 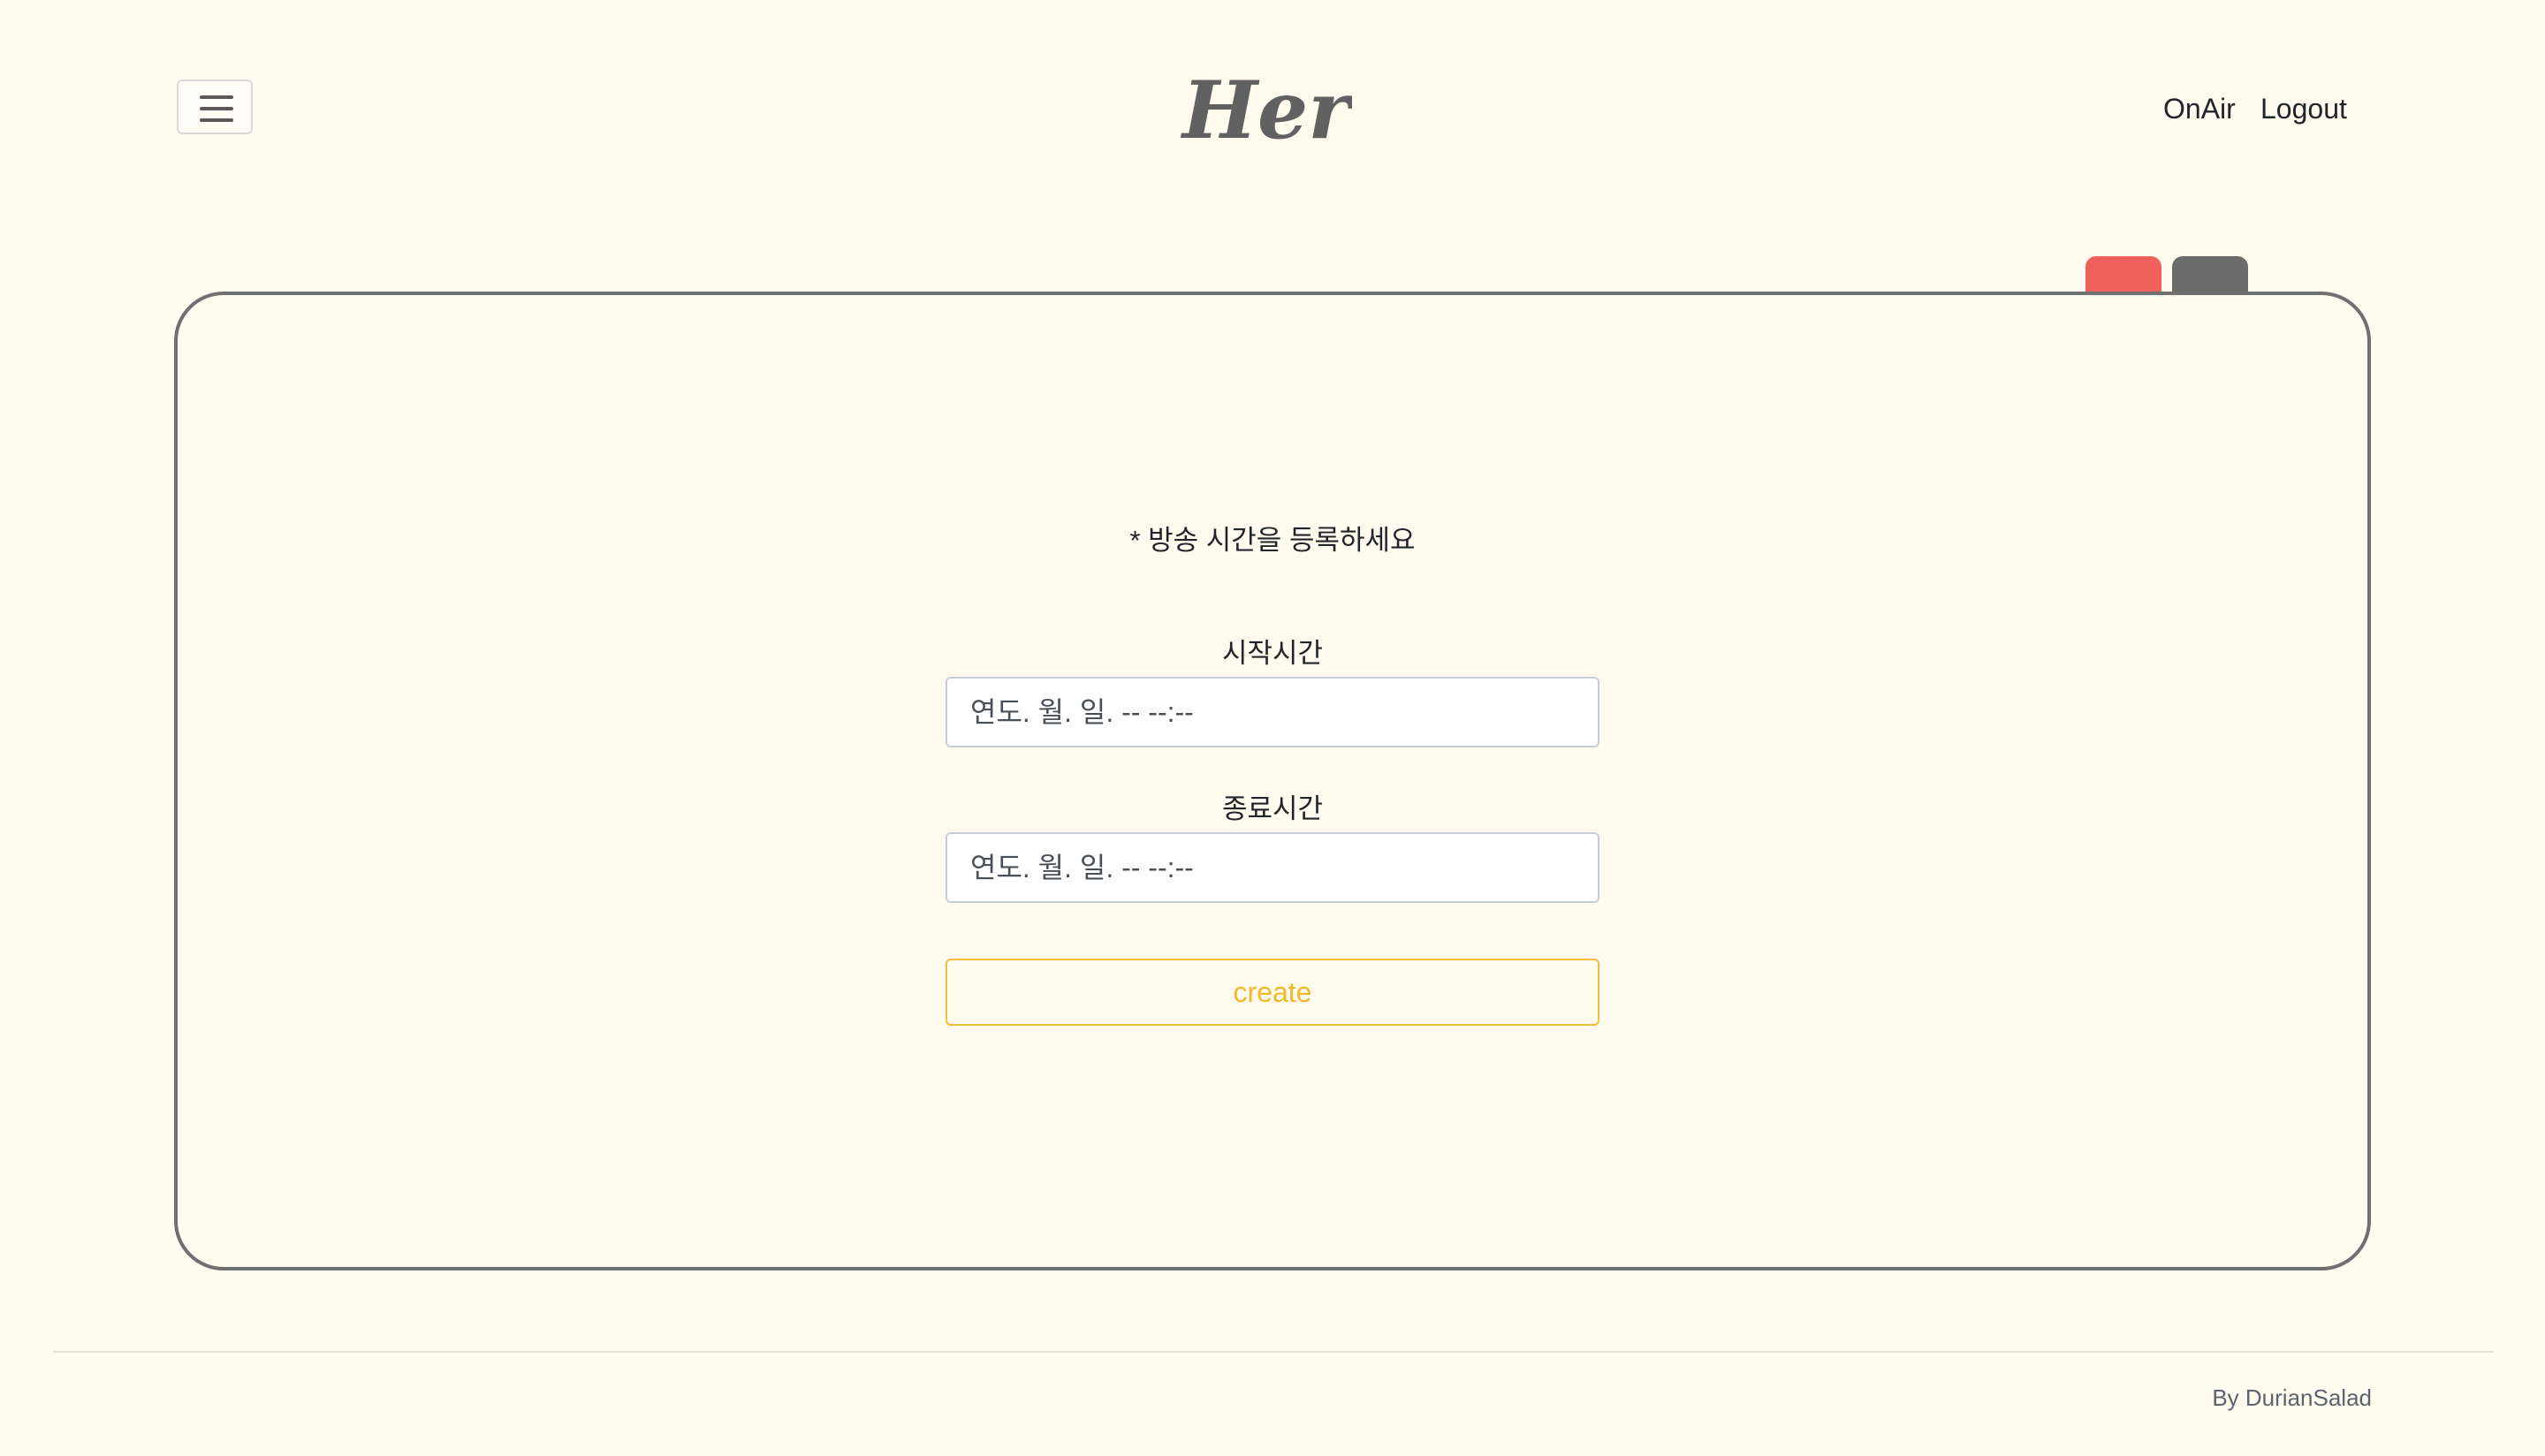 I want to click on footer-divider, so click(x=1273, y=1352).